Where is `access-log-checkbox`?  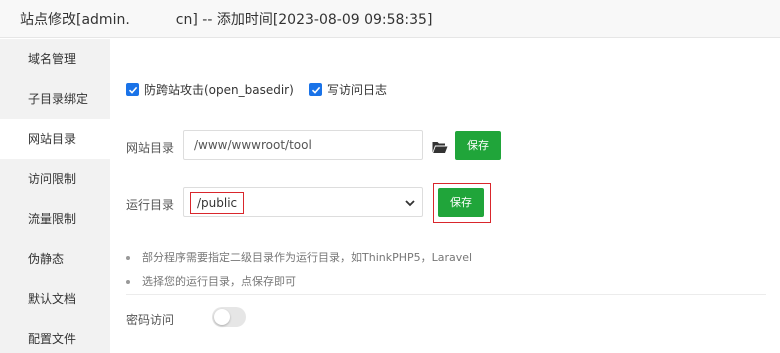 access-log-checkbox is located at coordinates (315, 89).